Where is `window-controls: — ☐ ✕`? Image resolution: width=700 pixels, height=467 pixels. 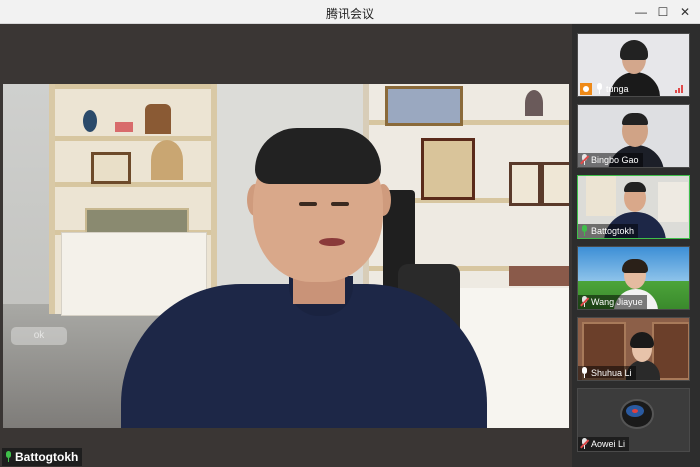
window-controls: — ☐ ✕ is located at coordinates (663, 12).